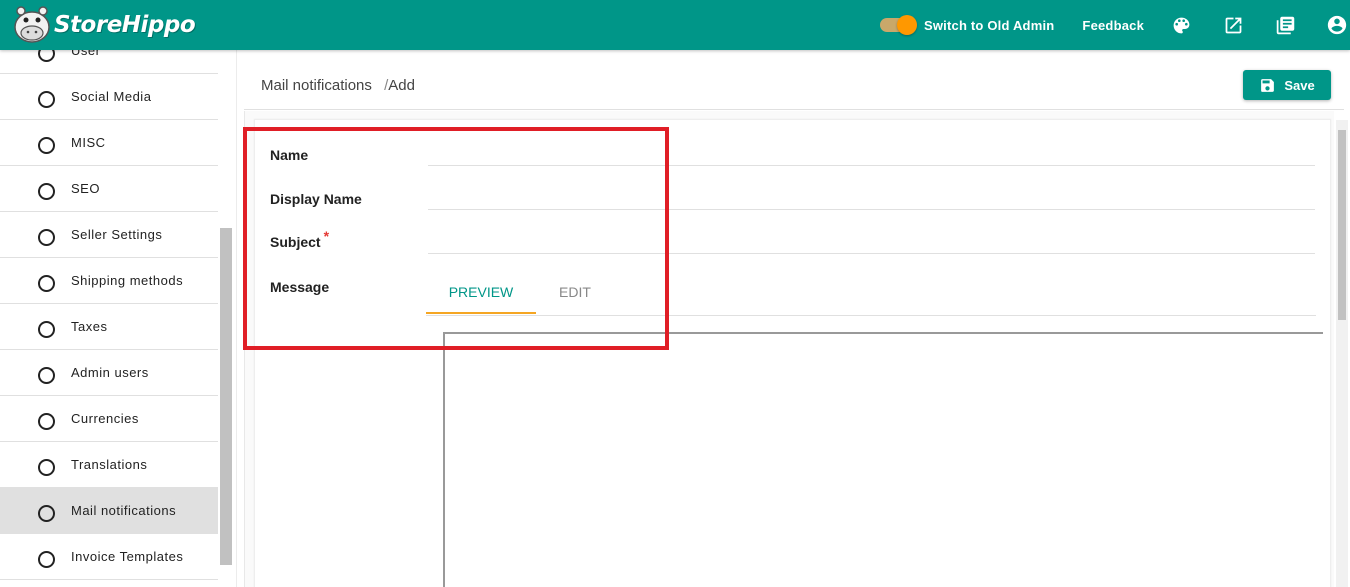 The height and width of the screenshot is (587, 1350). What do you see at coordinates (86, 54) in the screenshot?
I see `sidebar-item-label: User` at bounding box center [86, 54].